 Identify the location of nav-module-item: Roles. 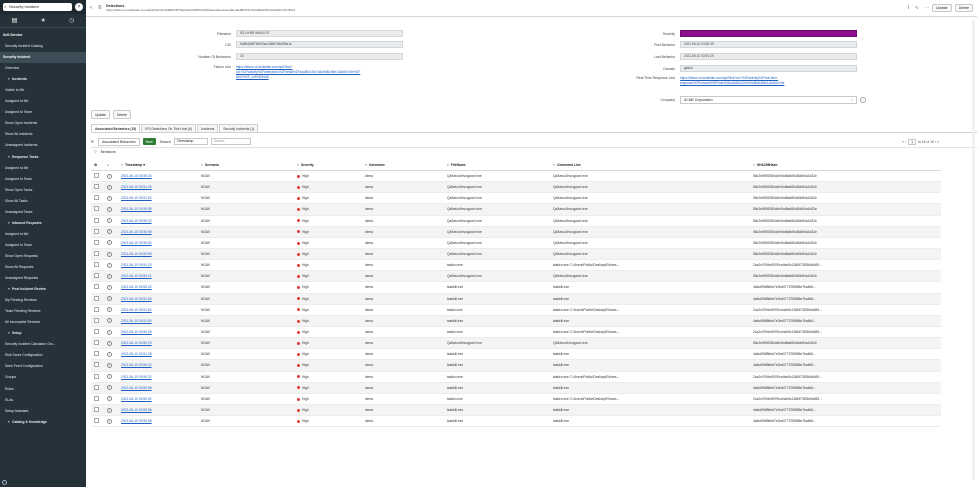
(43, 389).